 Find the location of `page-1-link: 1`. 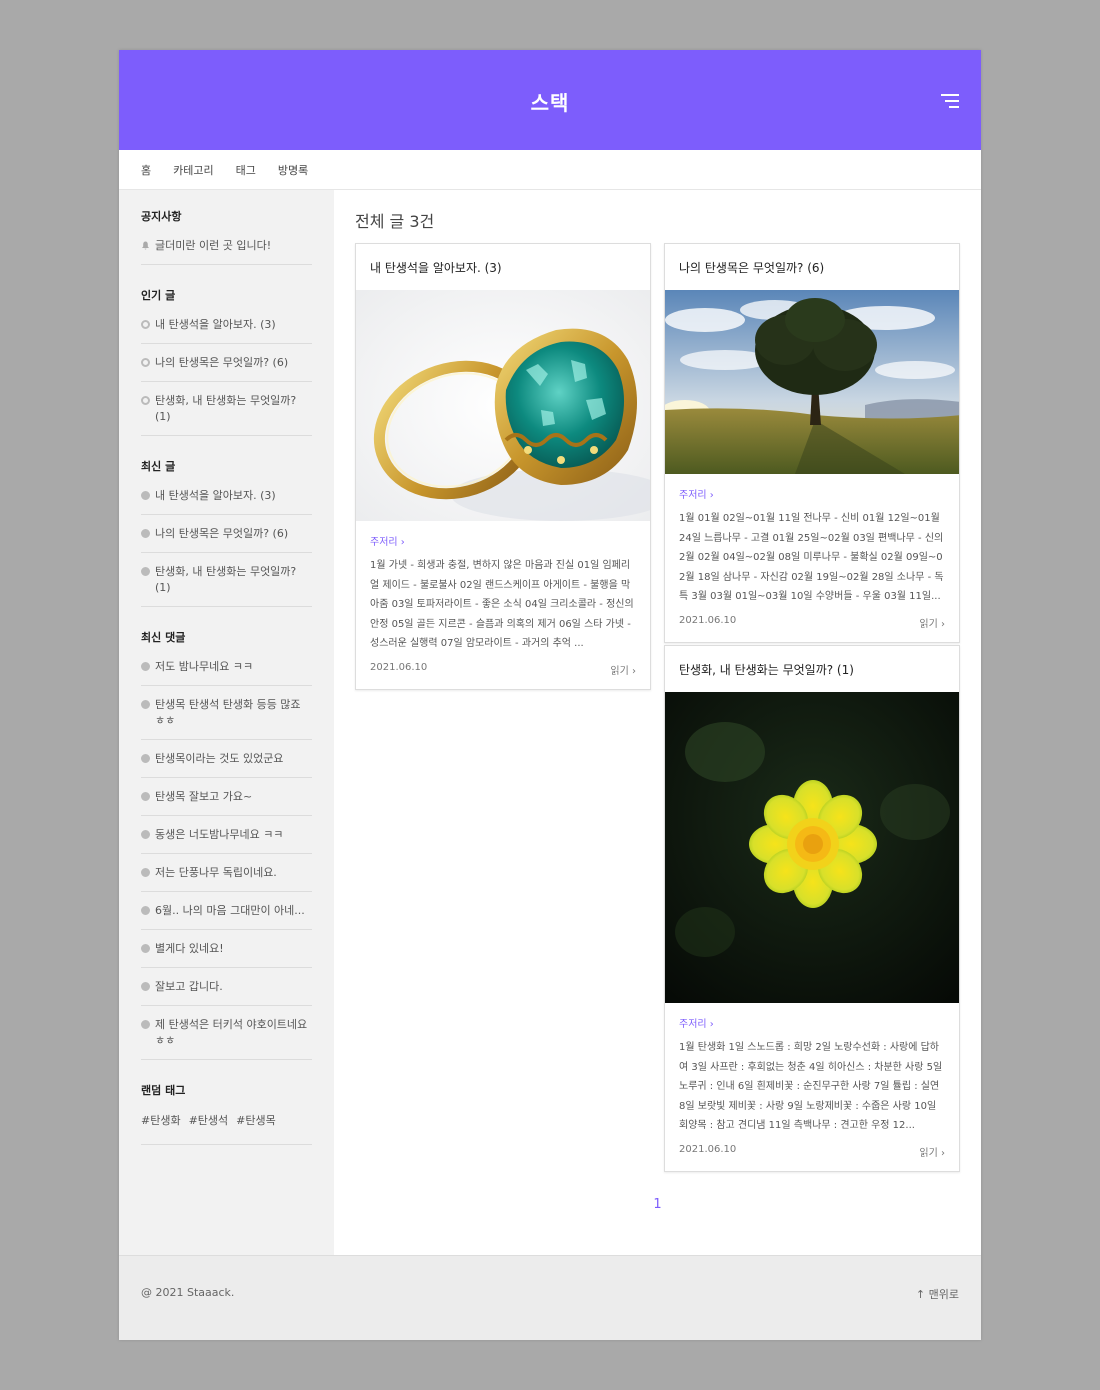

page-1-link: 1 is located at coordinates (657, 1204).